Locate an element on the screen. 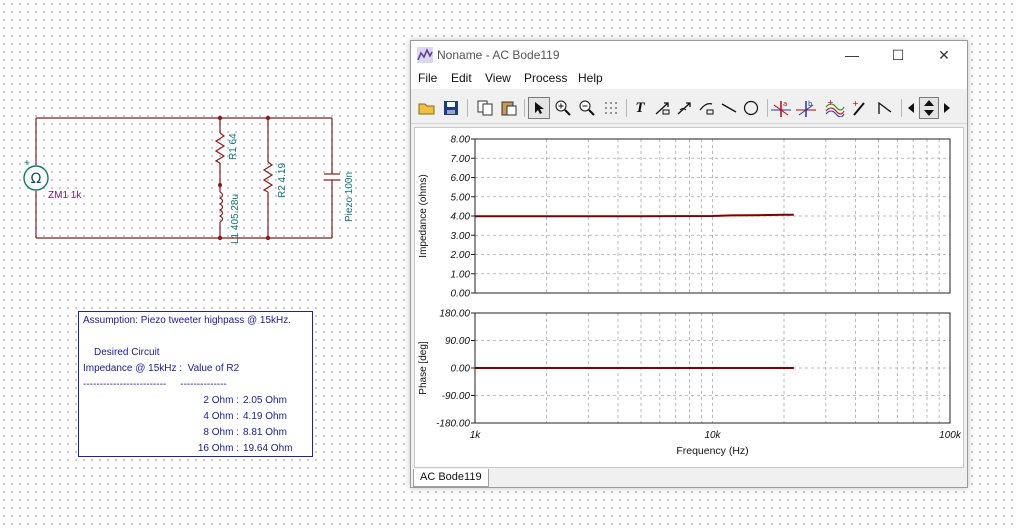 Image resolution: width=1018 pixels, height=530 pixels. title-bar: Noname - AC Bode119 — ☐ ✕ is located at coordinates (689, 55).